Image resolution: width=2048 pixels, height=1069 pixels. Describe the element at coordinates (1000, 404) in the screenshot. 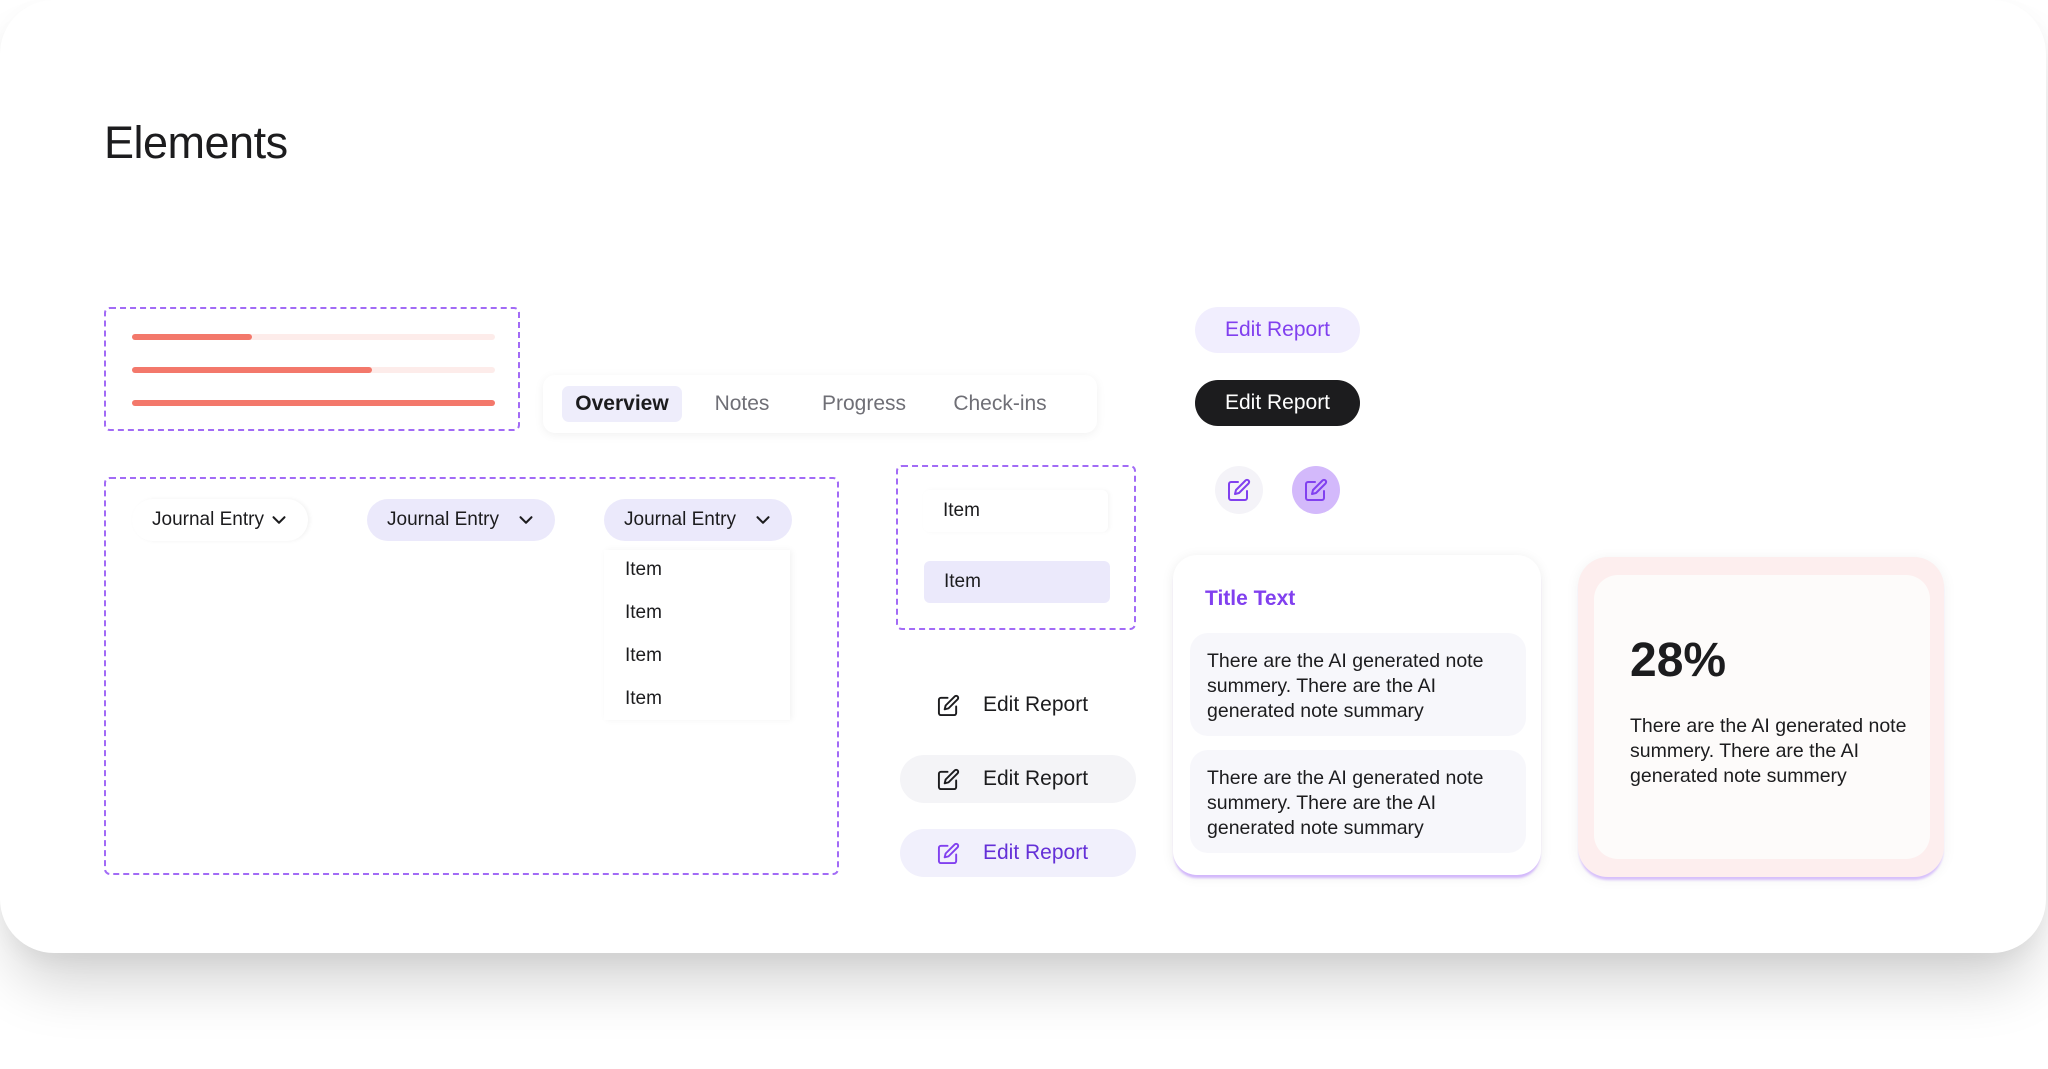

I see `tab-check-ins: Check-ins` at that location.